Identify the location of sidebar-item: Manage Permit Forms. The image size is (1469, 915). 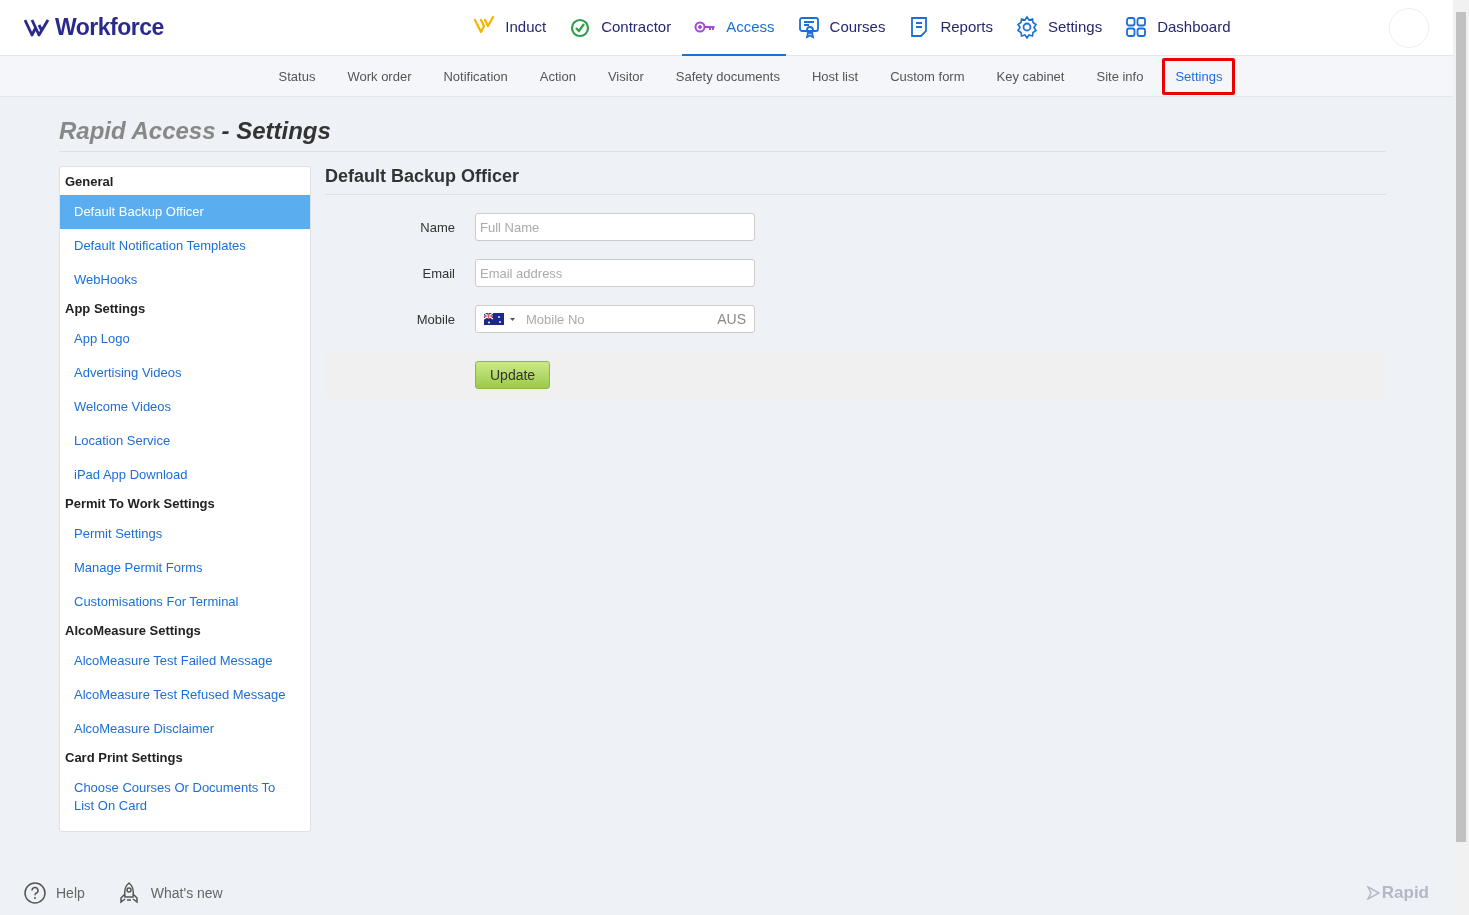
(185, 568).